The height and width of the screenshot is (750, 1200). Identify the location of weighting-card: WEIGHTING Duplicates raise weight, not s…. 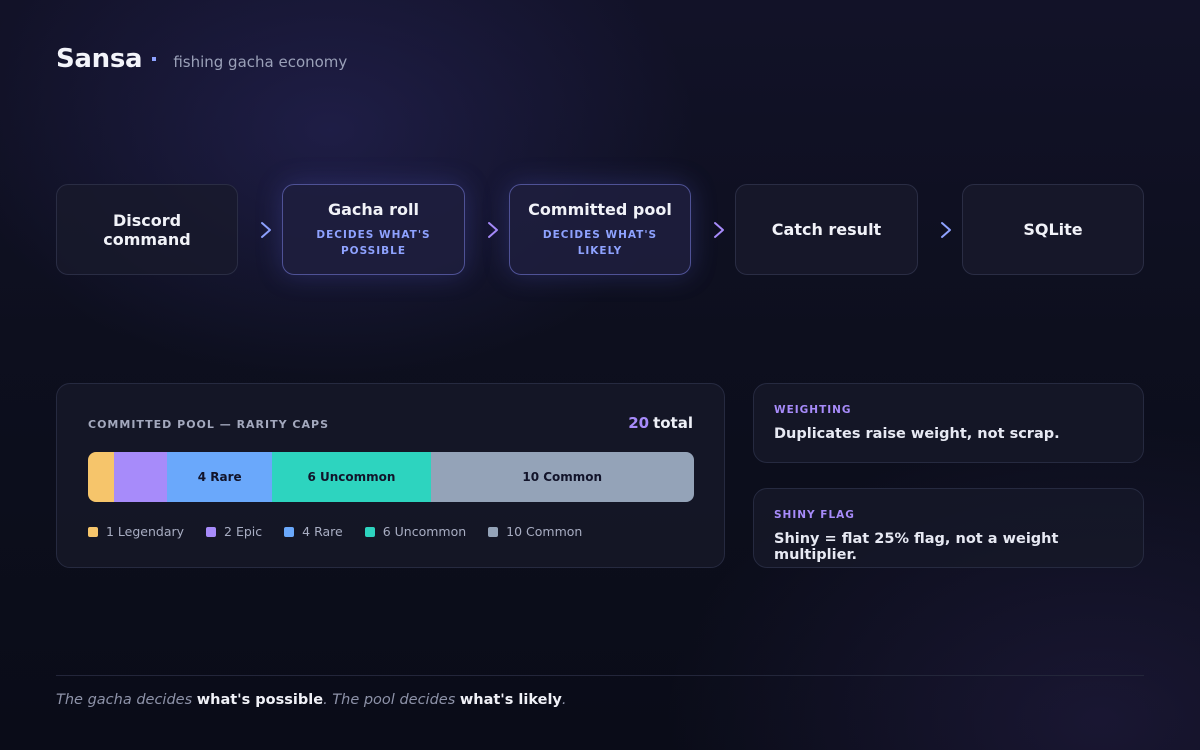
(948, 423).